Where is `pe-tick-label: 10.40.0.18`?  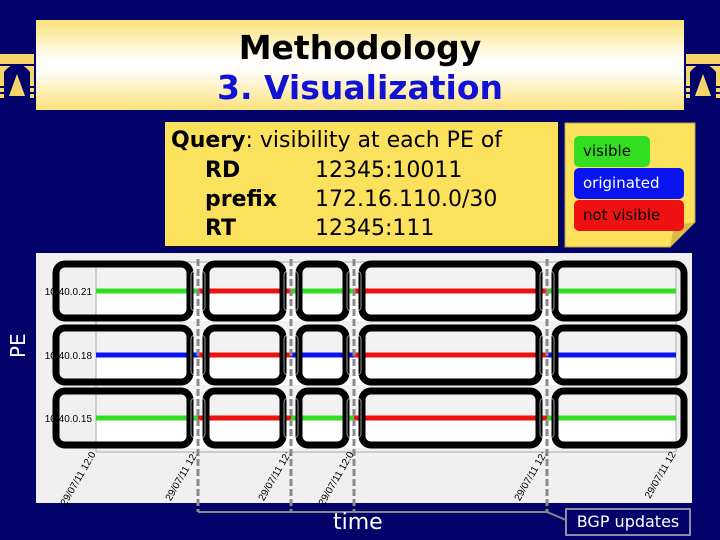
pe-tick-label: 10.40.0.18 is located at coordinates (69, 356).